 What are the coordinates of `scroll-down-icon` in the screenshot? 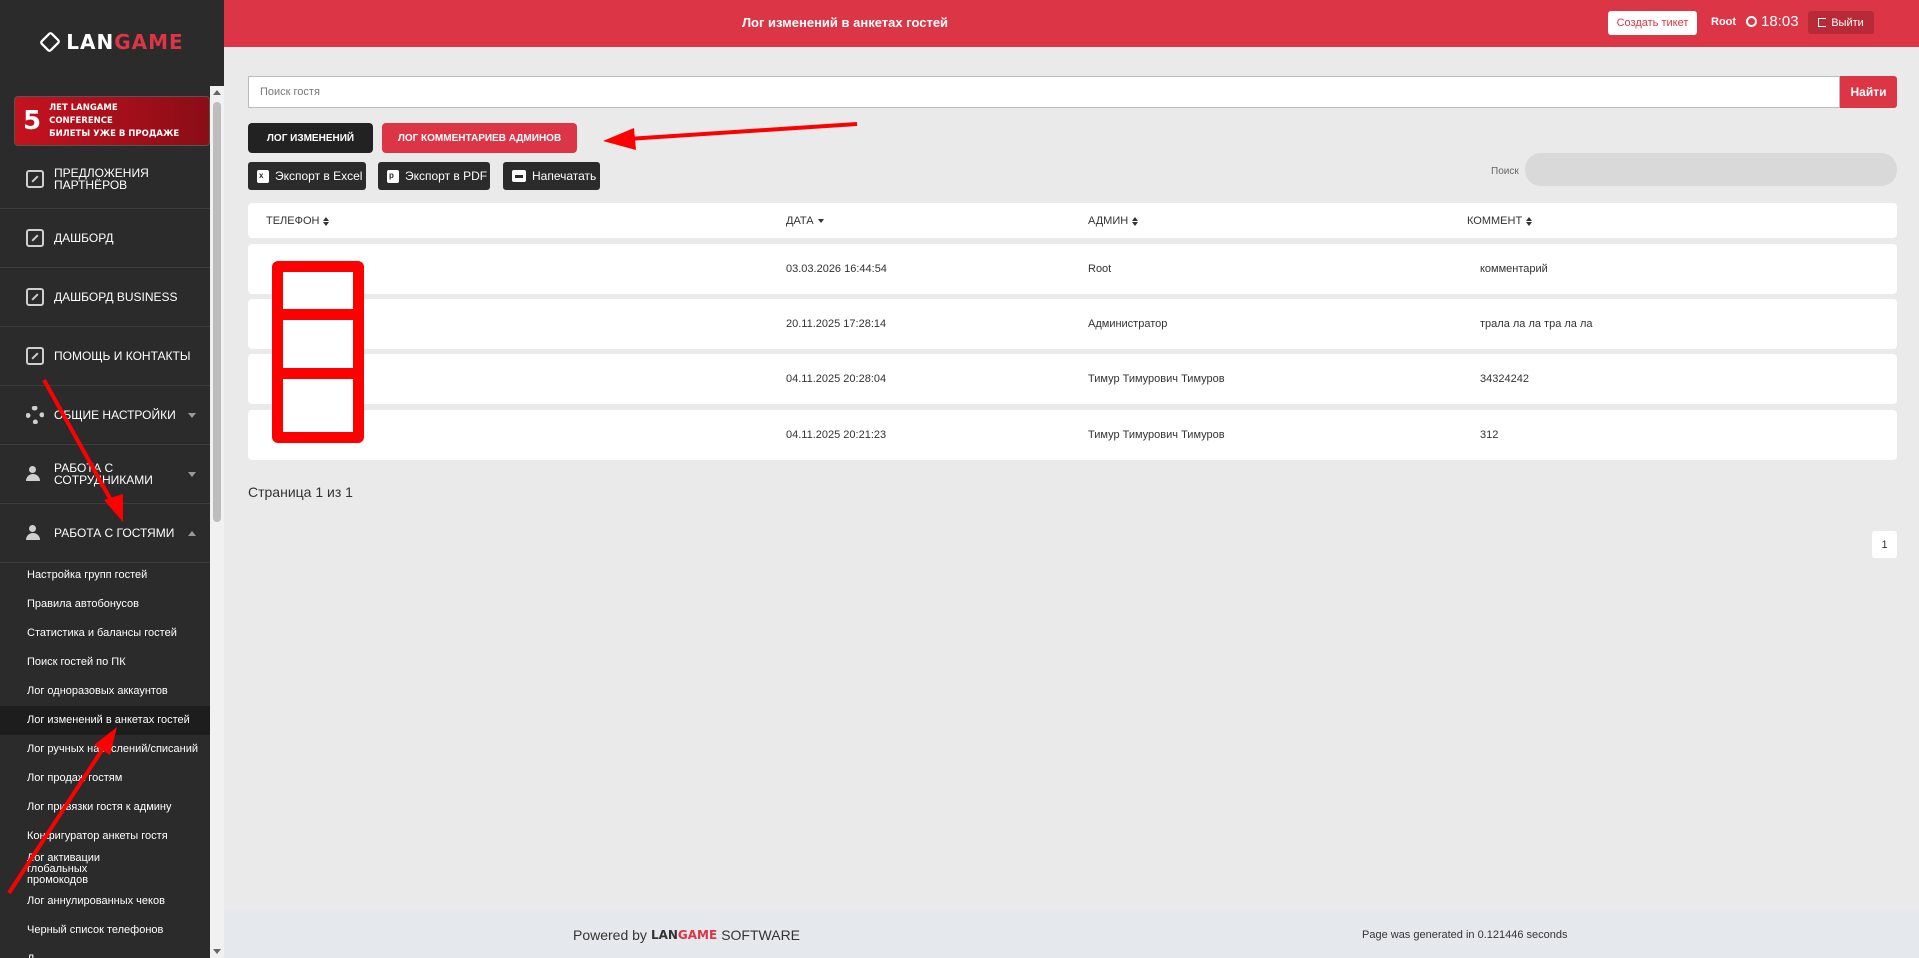 It's located at (217, 951).